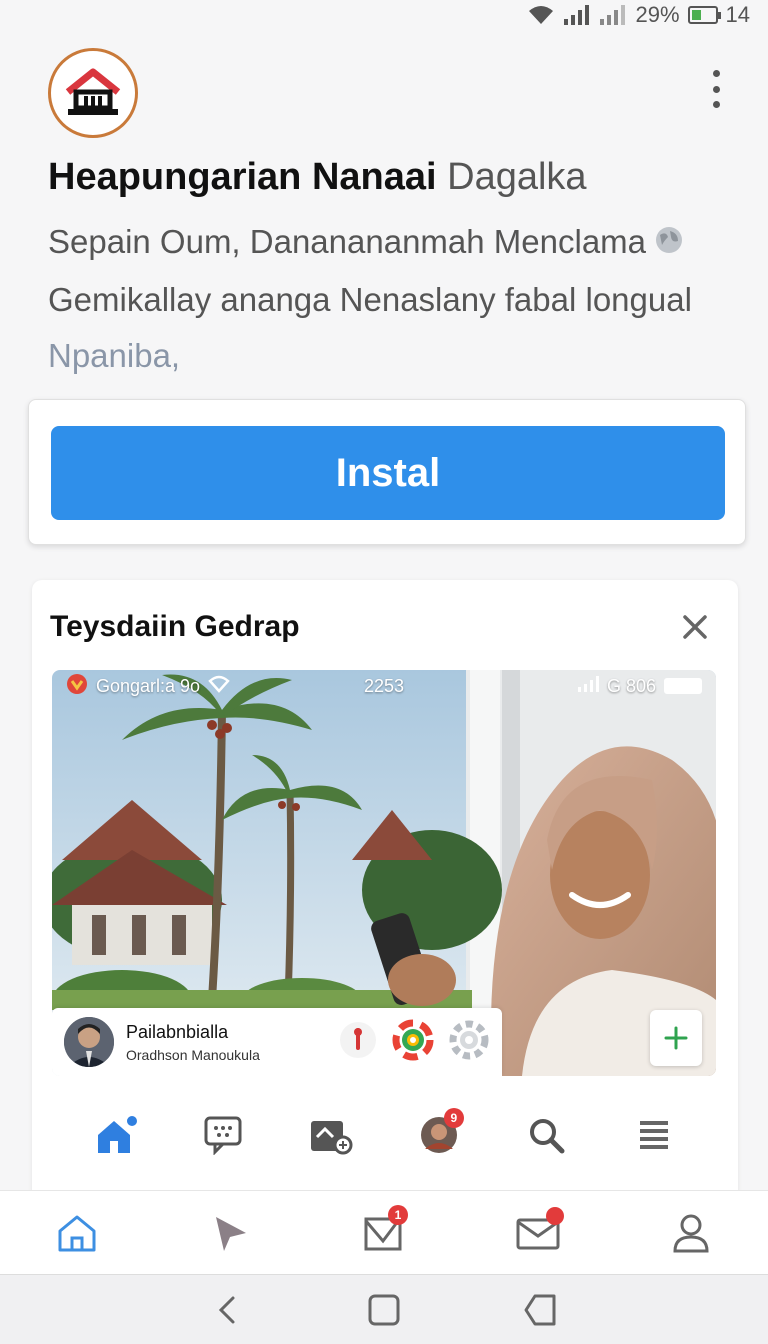 This screenshot has height=1344, width=768. Describe the element at coordinates (613, 15) in the screenshot. I see `signal-icon-secondary` at that location.